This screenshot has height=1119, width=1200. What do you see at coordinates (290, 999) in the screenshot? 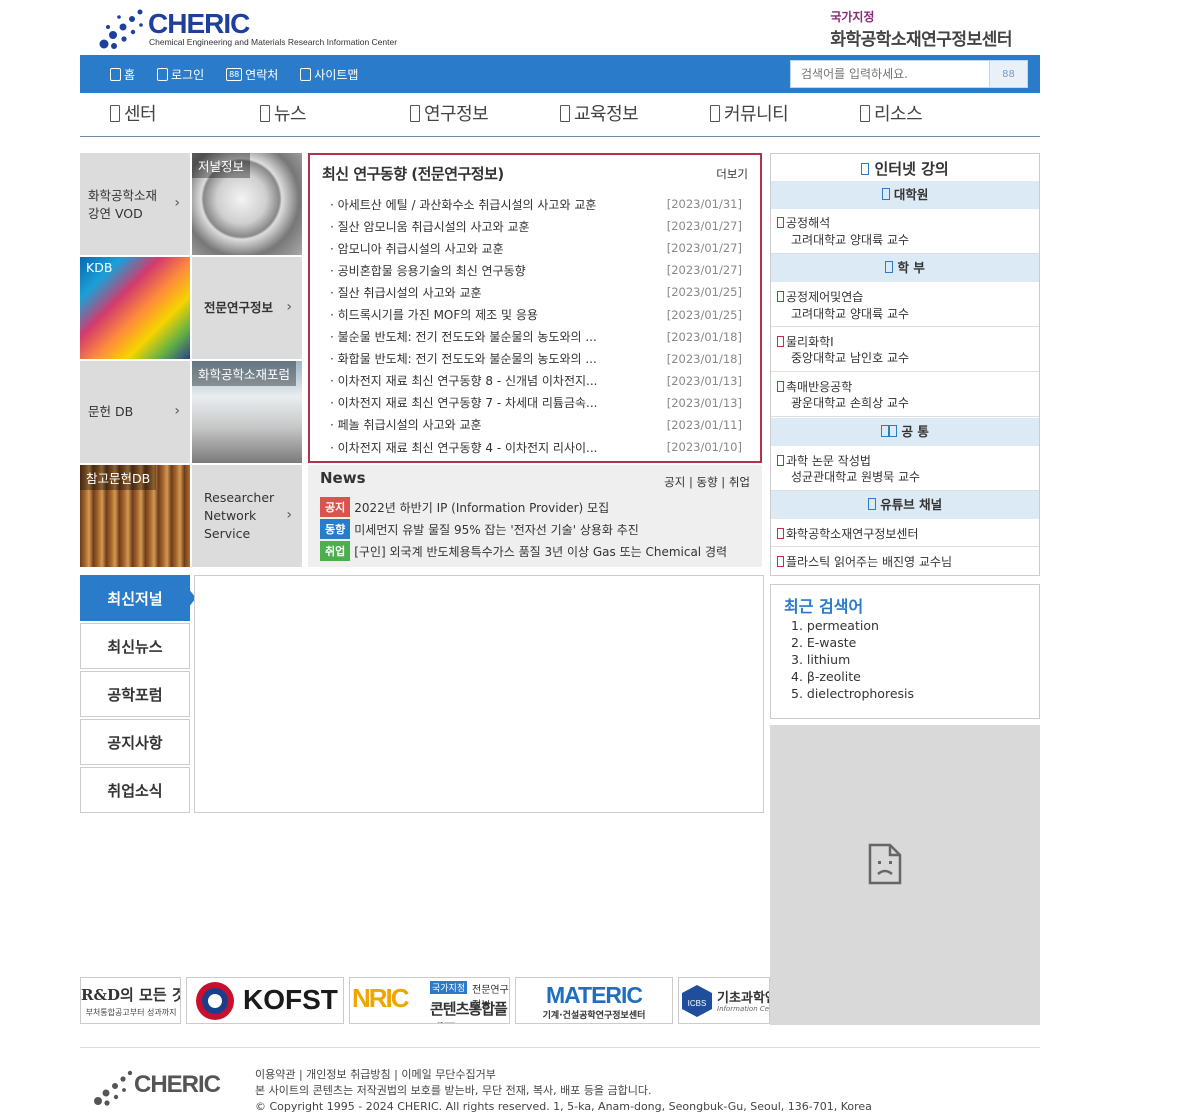
I see `kofst-wordmark: KOFST` at bounding box center [290, 999].